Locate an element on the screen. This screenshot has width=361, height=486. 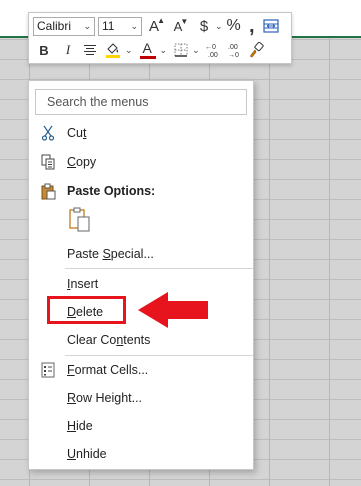
italic-button: I is located at coordinates (68, 50).